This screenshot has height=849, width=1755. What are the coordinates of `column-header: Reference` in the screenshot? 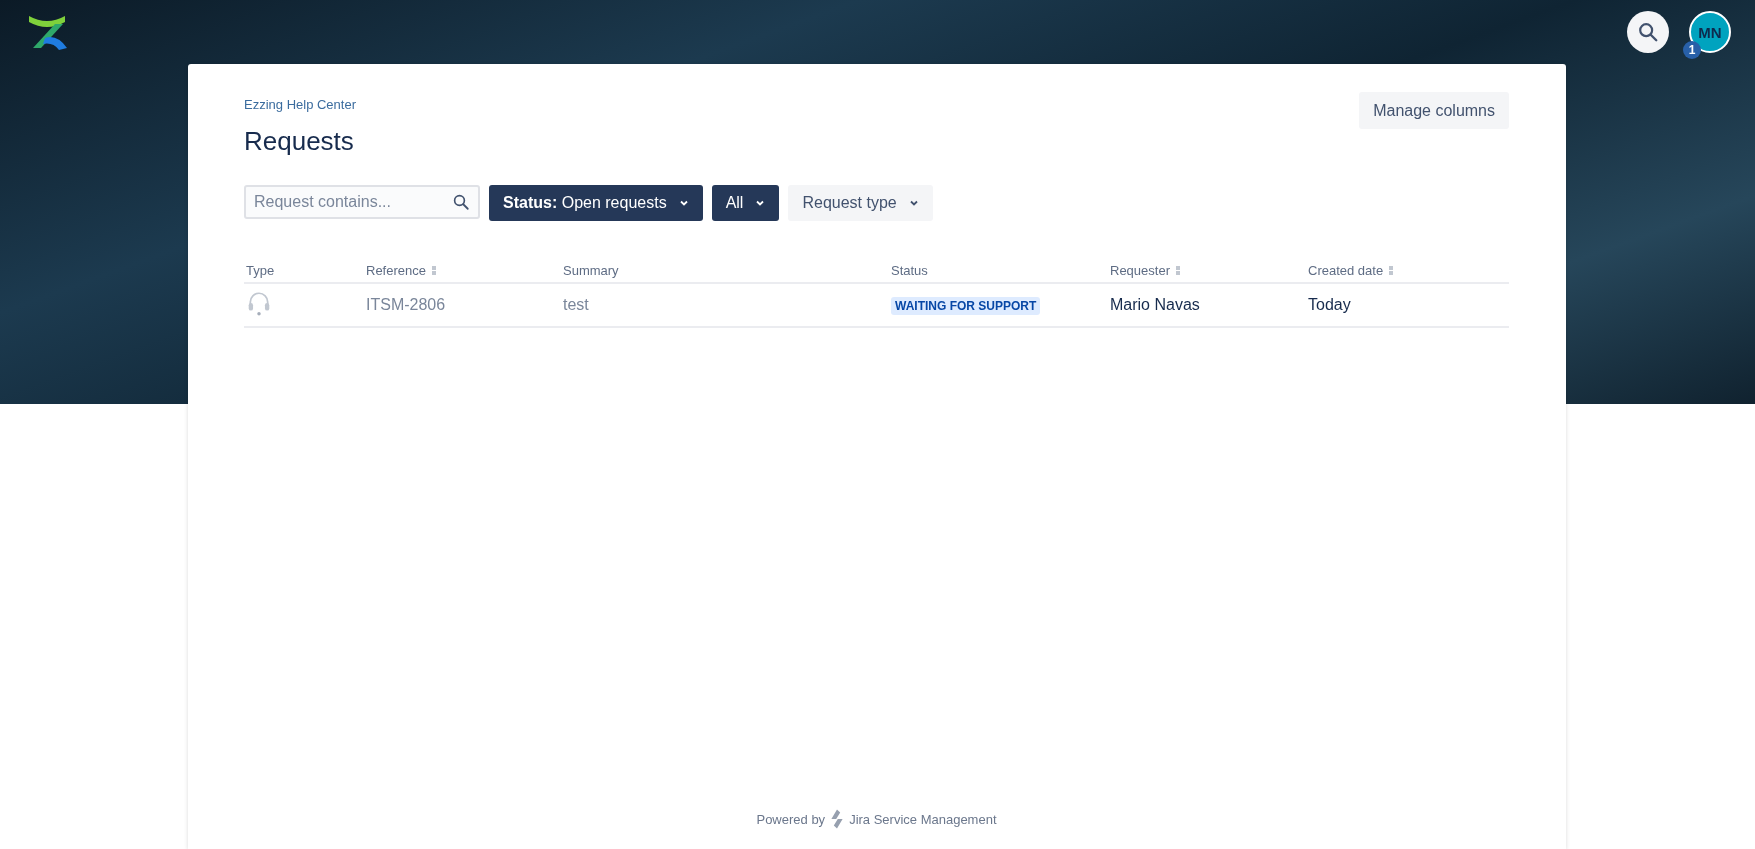 It's located at (401, 270).